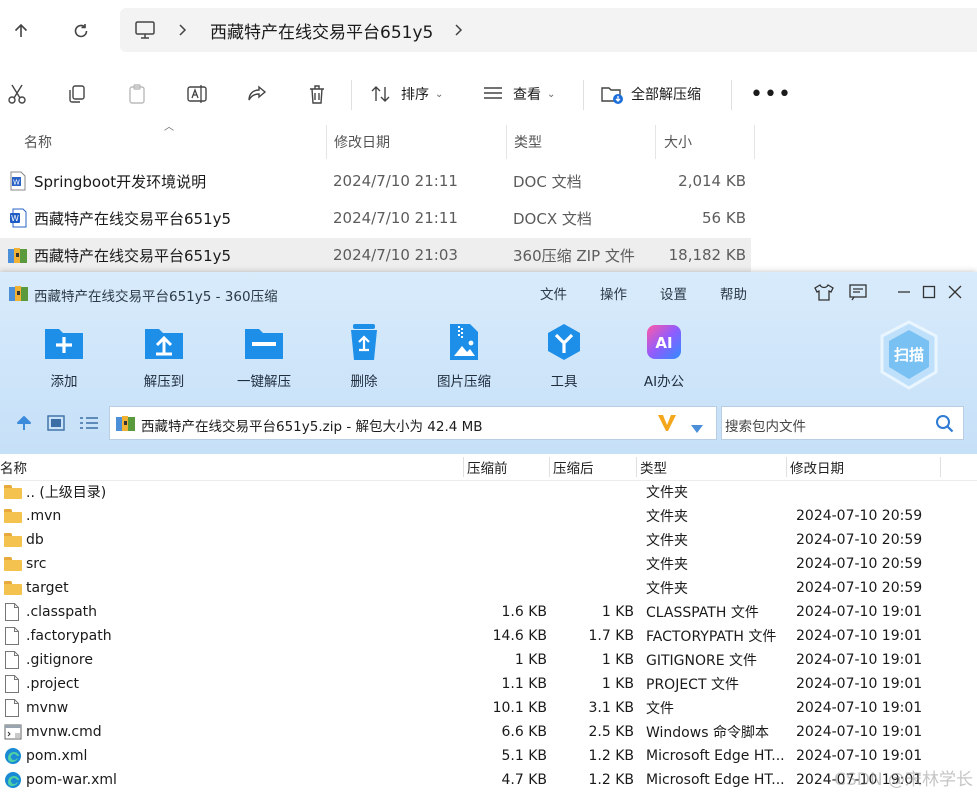 Image resolution: width=977 pixels, height=794 pixels. I want to click on maximize-button, so click(929, 292).